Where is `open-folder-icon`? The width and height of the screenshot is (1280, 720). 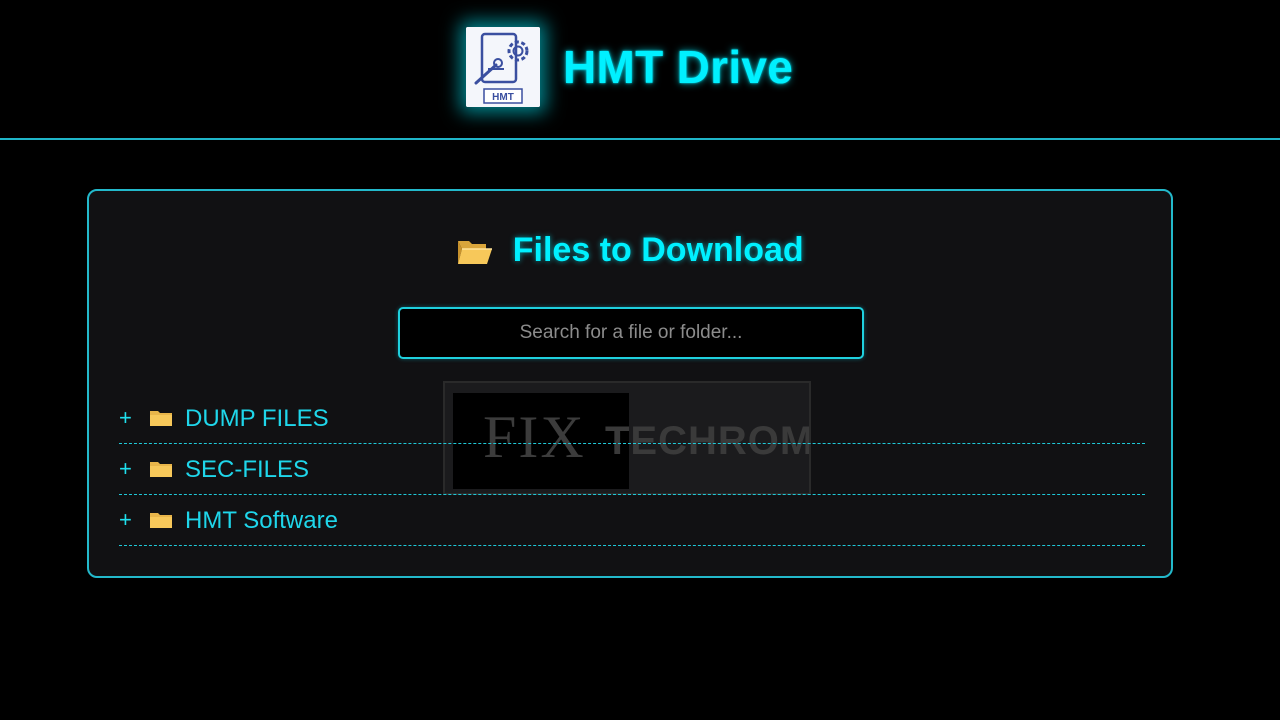 open-folder-icon is located at coordinates (475, 252).